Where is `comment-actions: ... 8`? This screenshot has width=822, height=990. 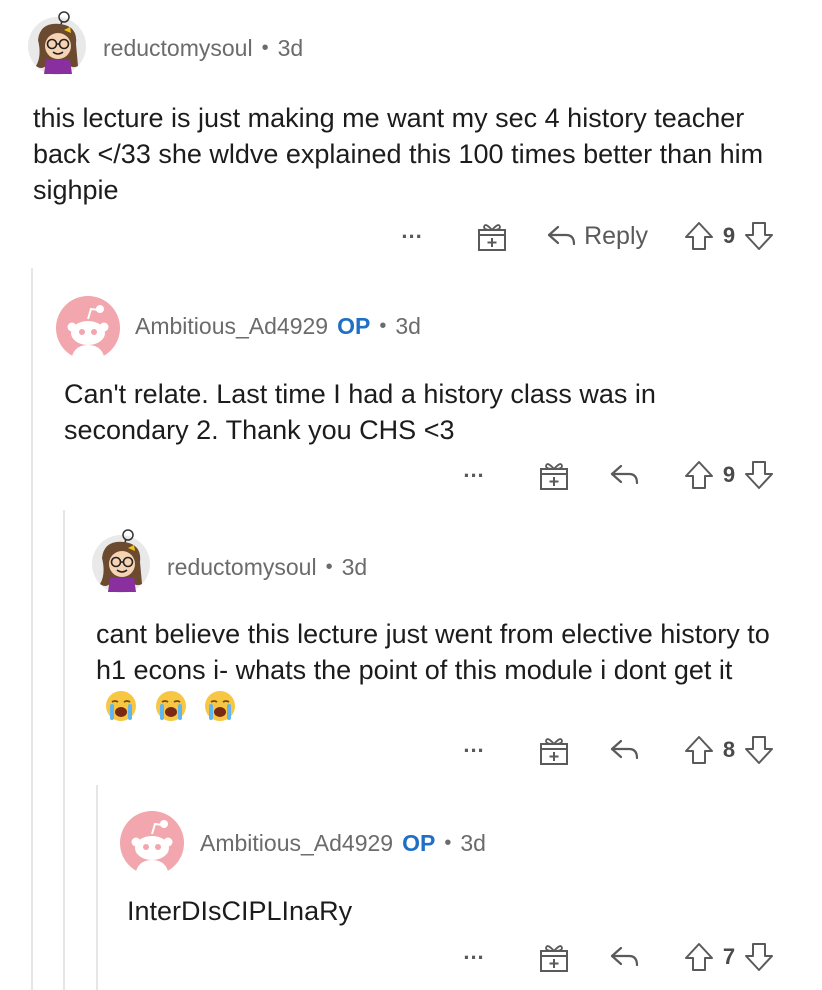 comment-actions: ... 8 is located at coordinates (615, 750).